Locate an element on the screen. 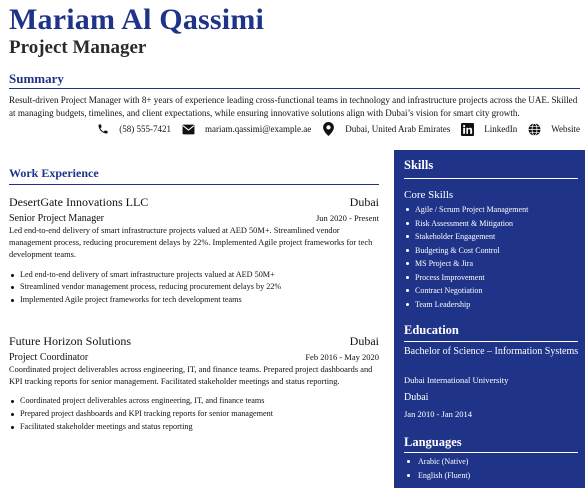  education-heading: Education is located at coordinates (431, 330).